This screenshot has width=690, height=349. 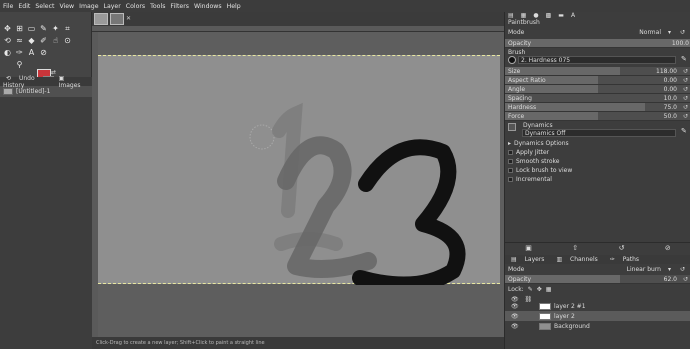 What do you see at coordinates (685, 107) in the screenshot?
I see `hardness-reset-icon: ↺` at bounding box center [685, 107].